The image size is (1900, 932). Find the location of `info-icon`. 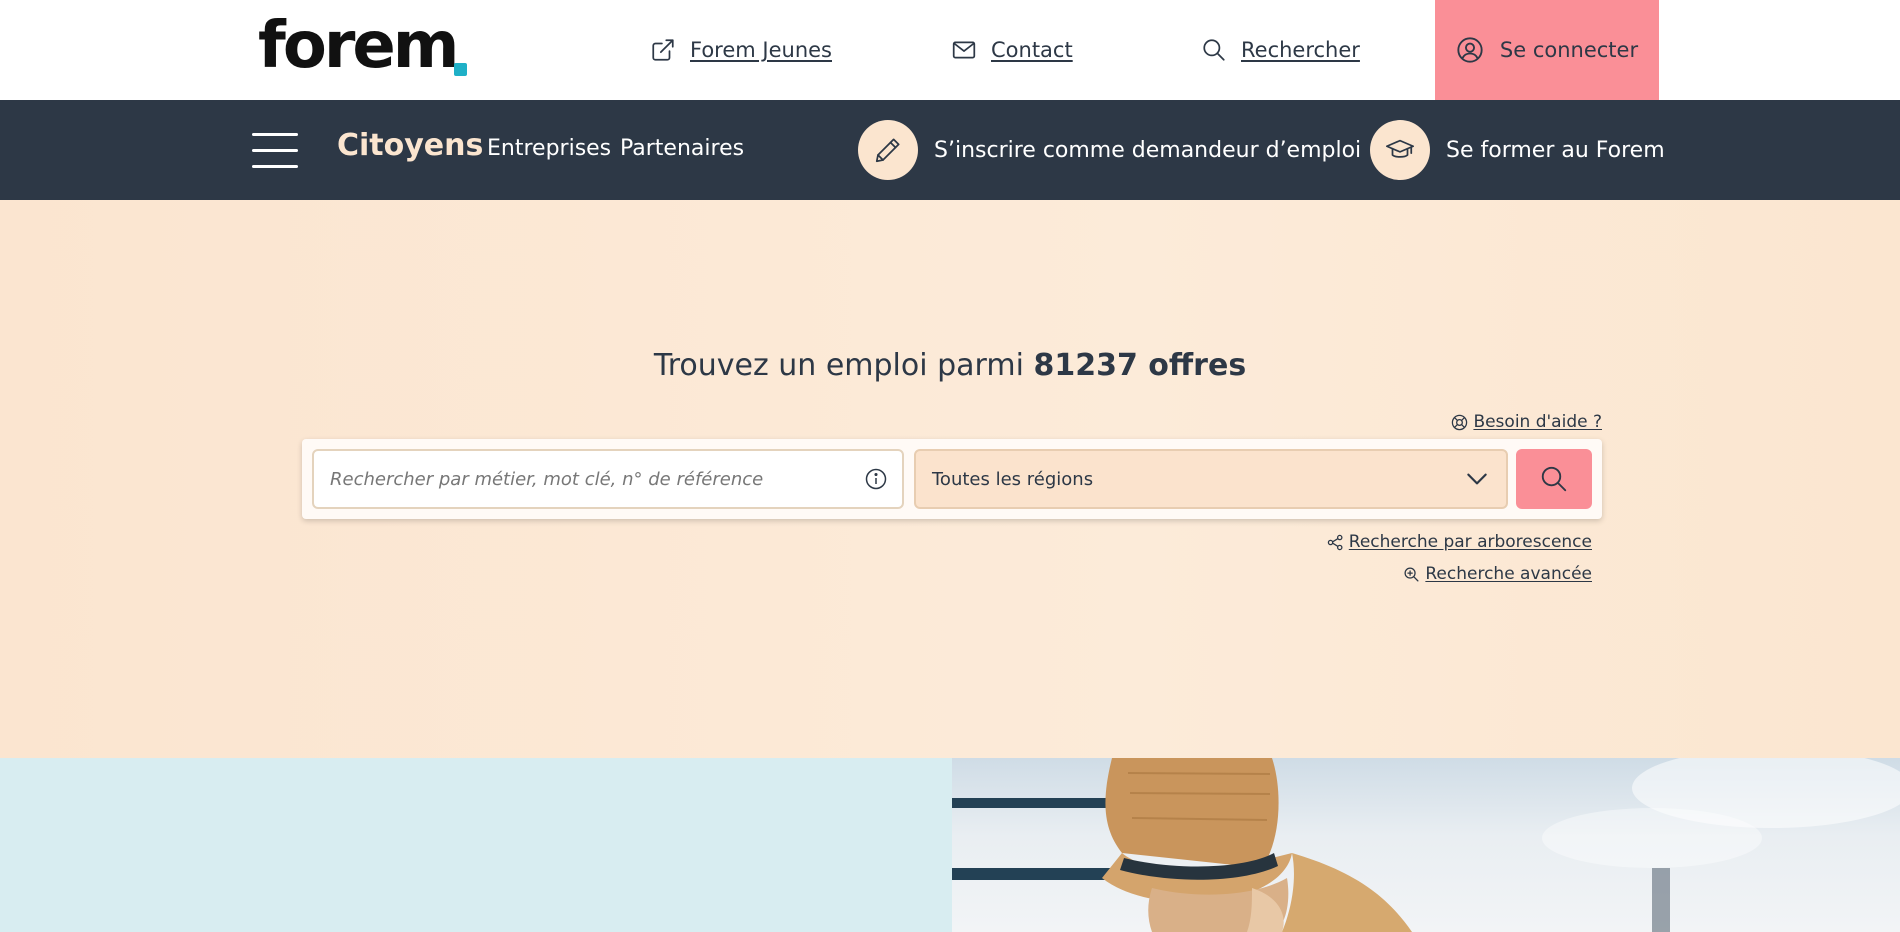

info-icon is located at coordinates (876, 479).